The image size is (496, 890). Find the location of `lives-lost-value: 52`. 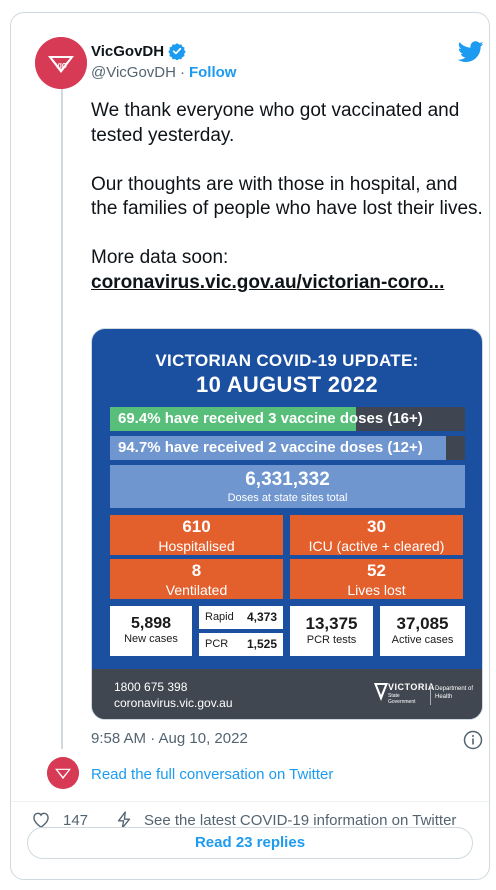

lives-lost-value: 52 is located at coordinates (376, 570).